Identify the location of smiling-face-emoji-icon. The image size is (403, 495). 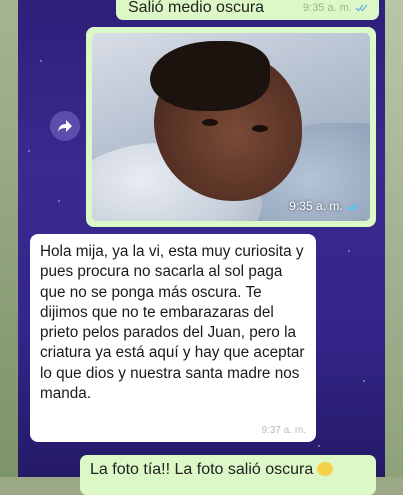
(325, 469).